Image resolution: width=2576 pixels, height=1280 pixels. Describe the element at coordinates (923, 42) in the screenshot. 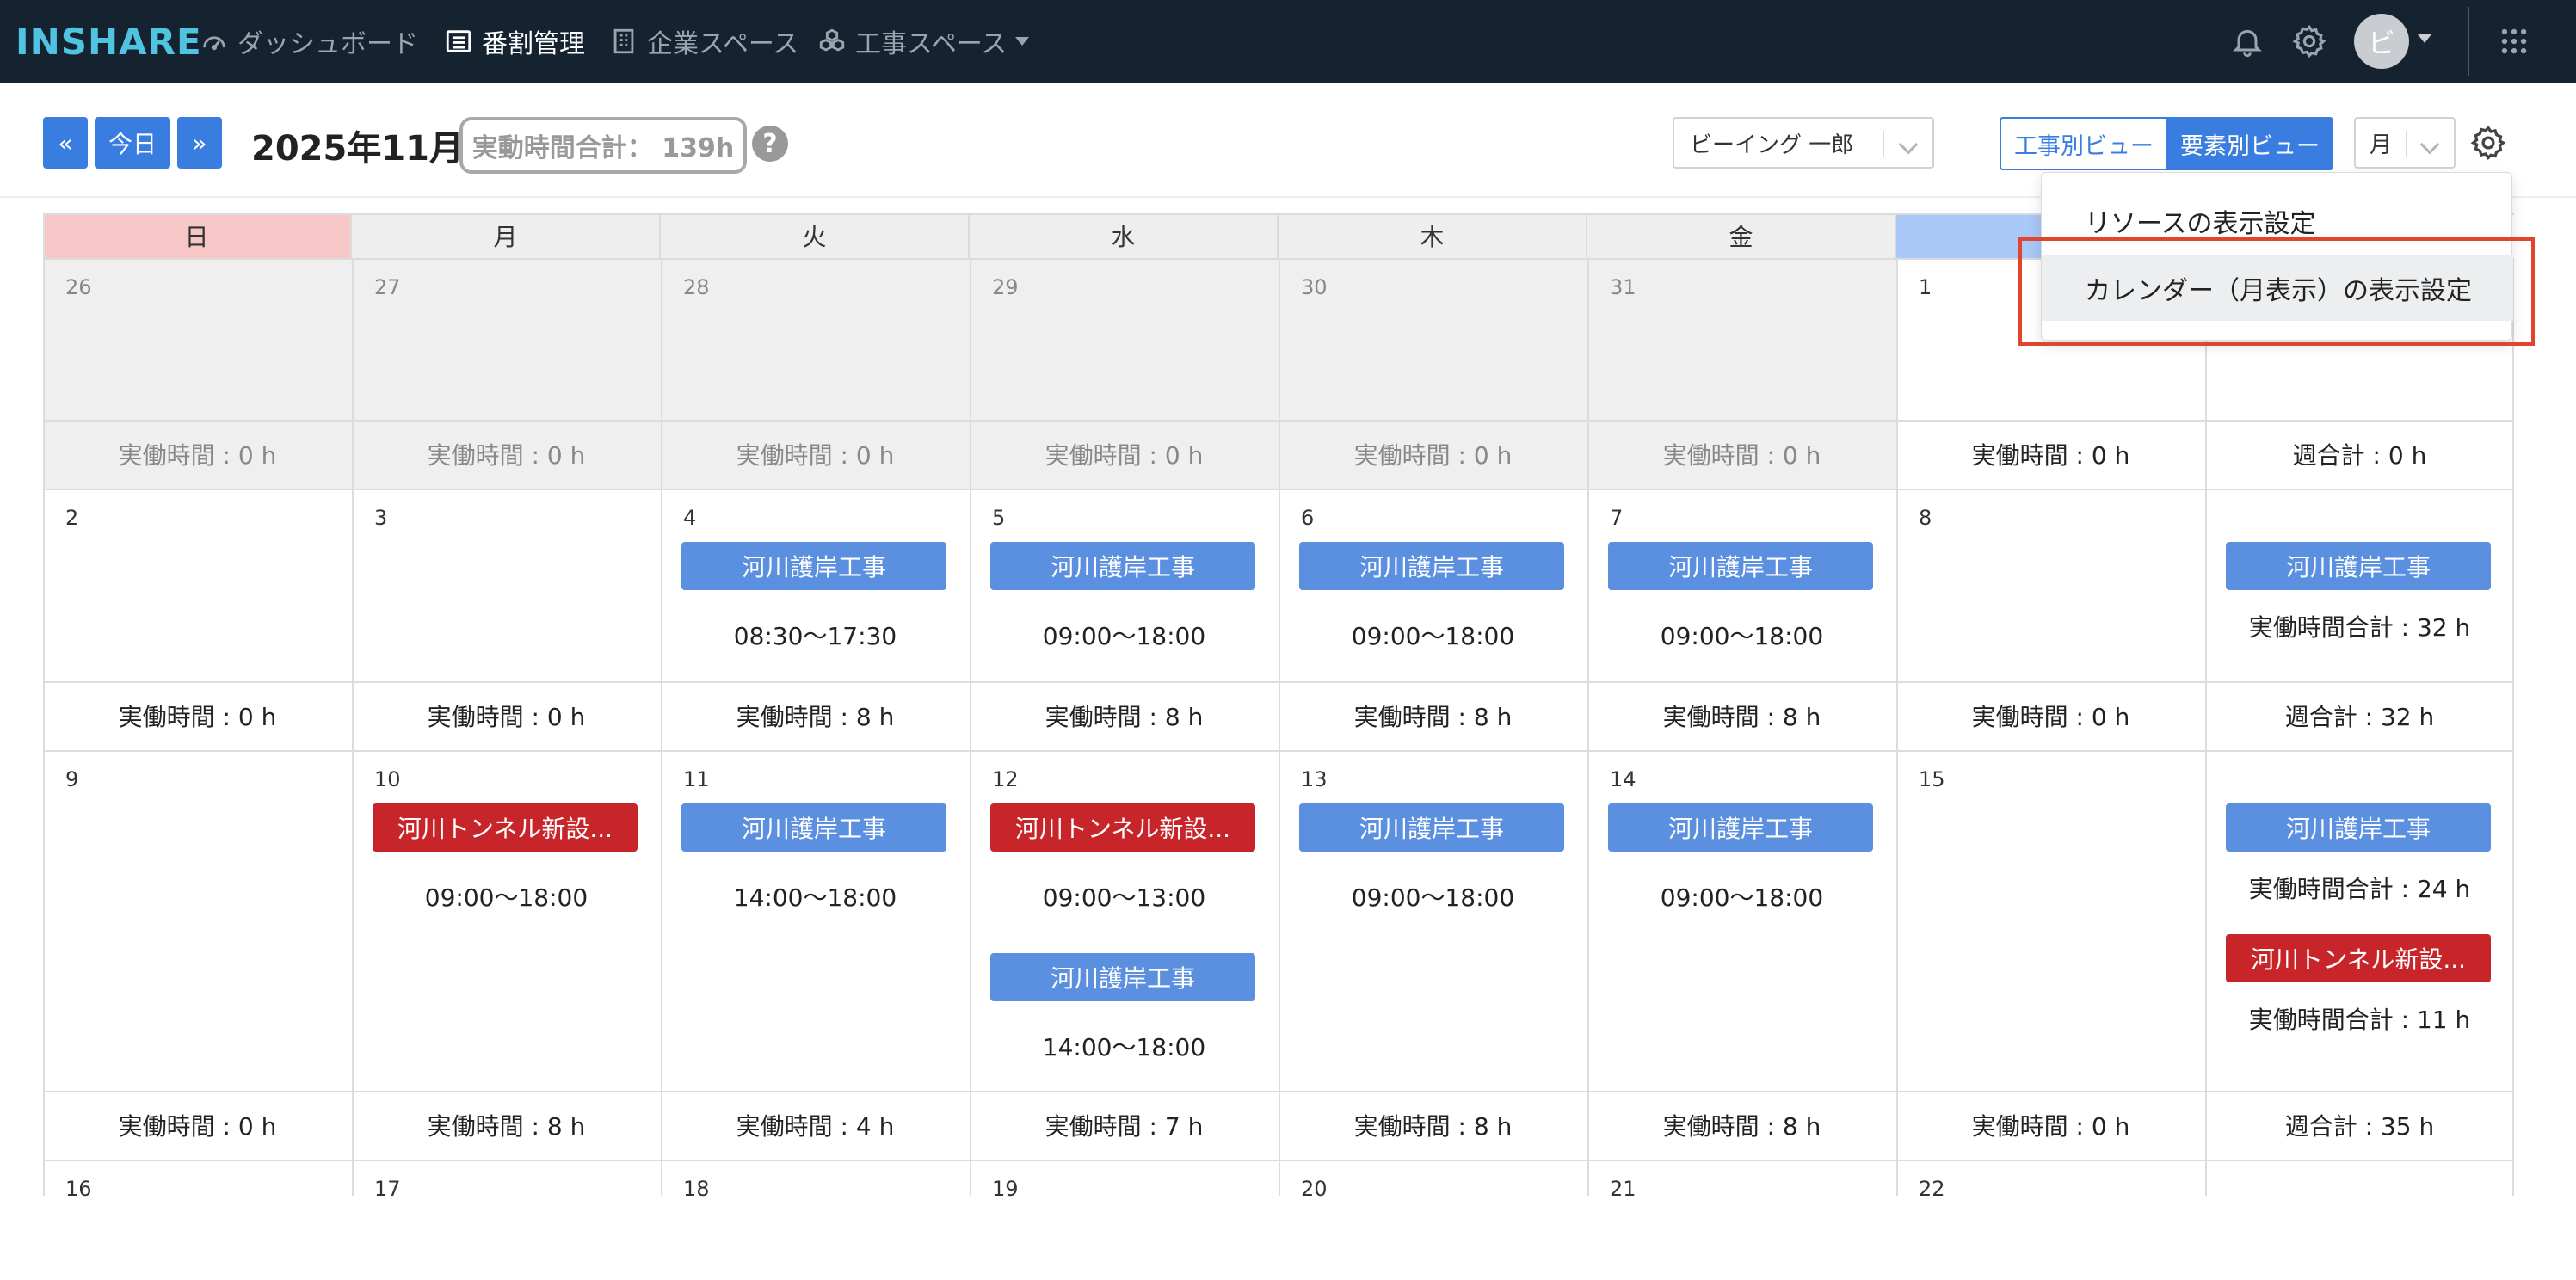

I see `nav-construction-space: 工事スペース` at that location.